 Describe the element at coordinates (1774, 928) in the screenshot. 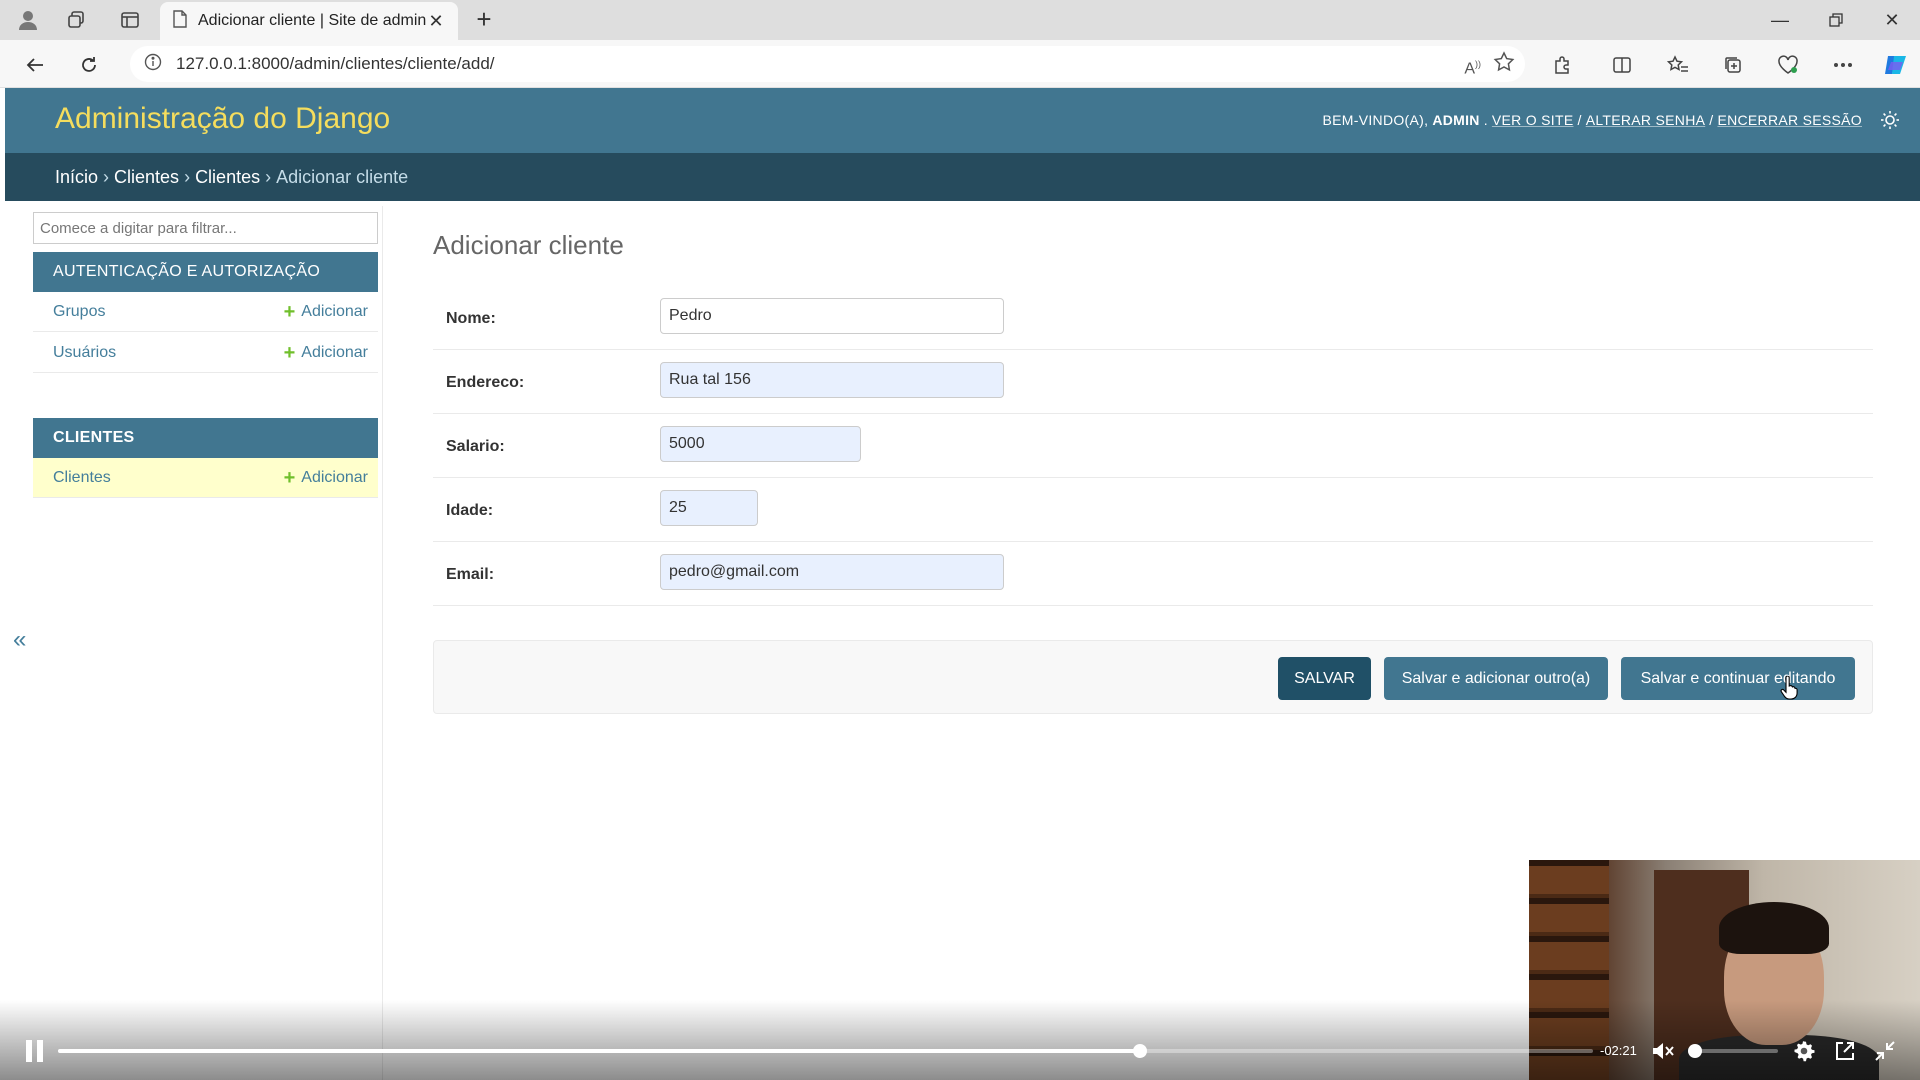

I see `person-hair-shape` at that location.